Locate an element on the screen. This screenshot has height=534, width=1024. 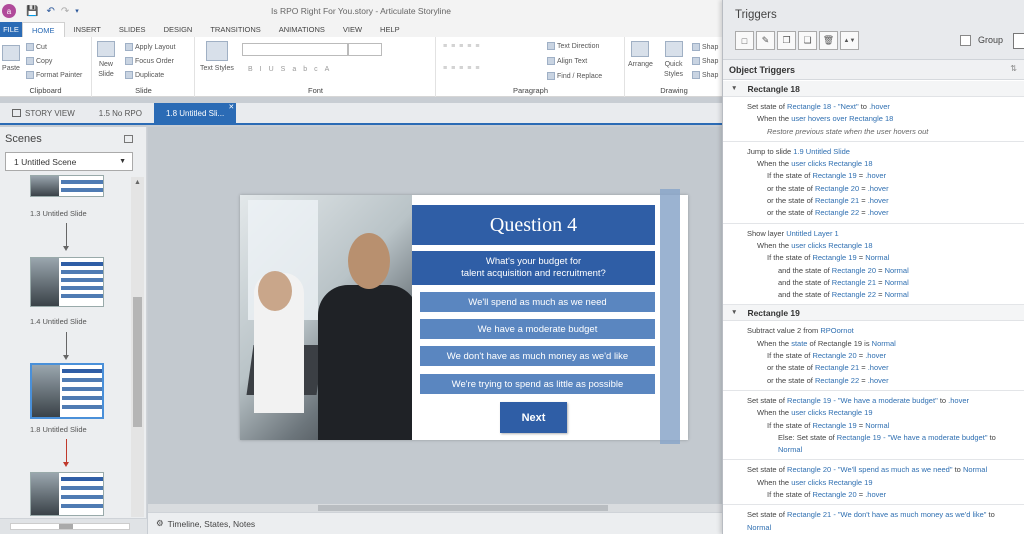
focus-order-button: Focus Order is located at coordinates (149, 61).